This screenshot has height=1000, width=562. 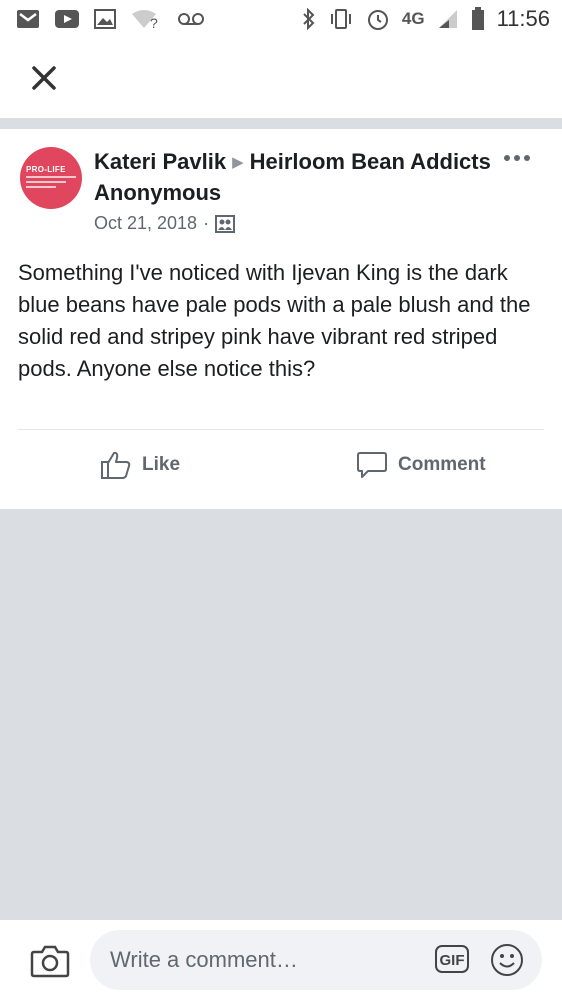 I want to click on author-name: Kateri Pavlik, so click(x=160, y=161).